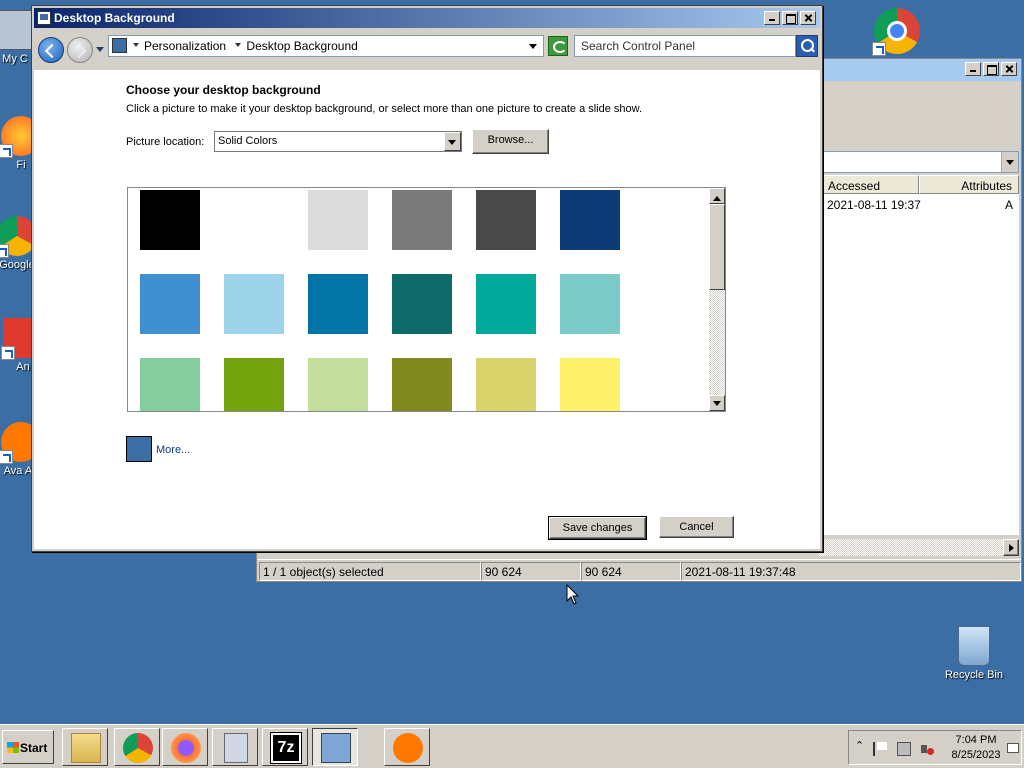  What do you see at coordinates (696, 527) in the screenshot?
I see `cancel-button: Cancel` at bounding box center [696, 527].